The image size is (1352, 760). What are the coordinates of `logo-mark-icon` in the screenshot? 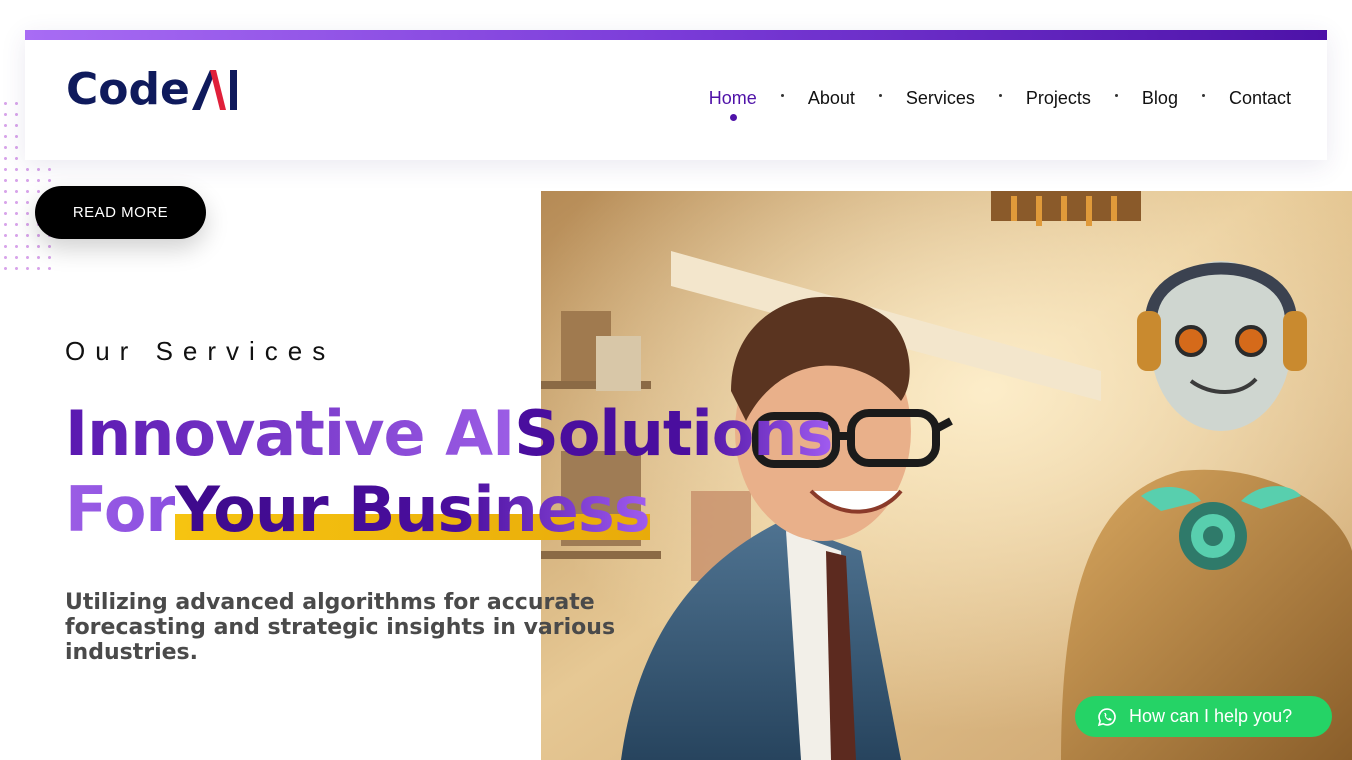 It's located at (214, 90).